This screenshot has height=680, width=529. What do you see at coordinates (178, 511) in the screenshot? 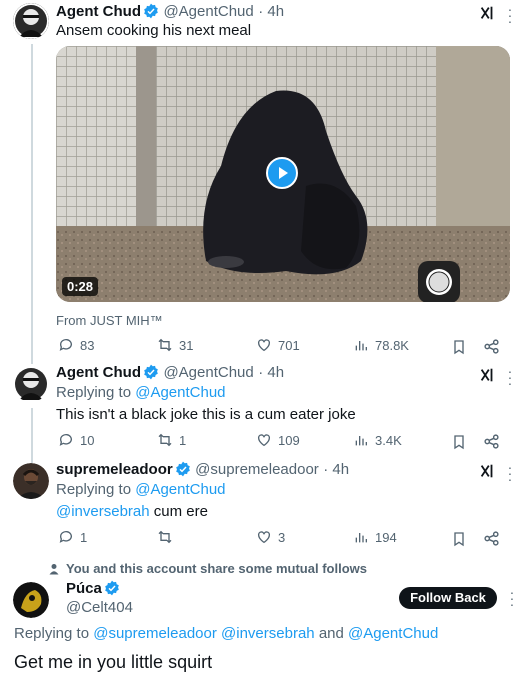
I see `tweet3-text: cum ere` at bounding box center [178, 511].